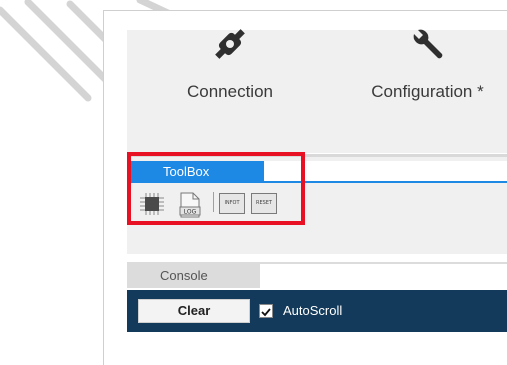  Describe the element at coordinates (194, 311) in the screenshot. I see `clear-button: Clear` at that location.